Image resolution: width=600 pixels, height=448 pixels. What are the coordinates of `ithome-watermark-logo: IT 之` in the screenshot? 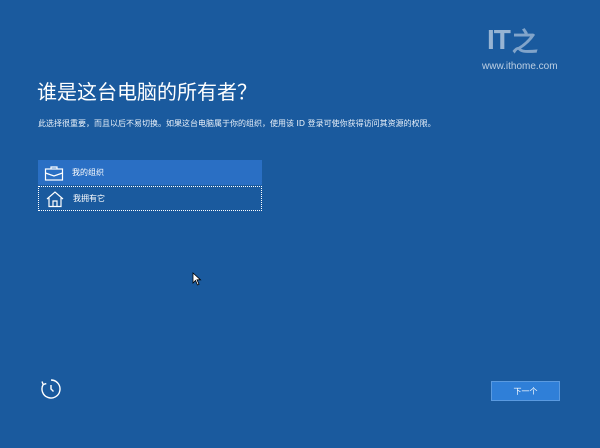 It's located at (512, 41).